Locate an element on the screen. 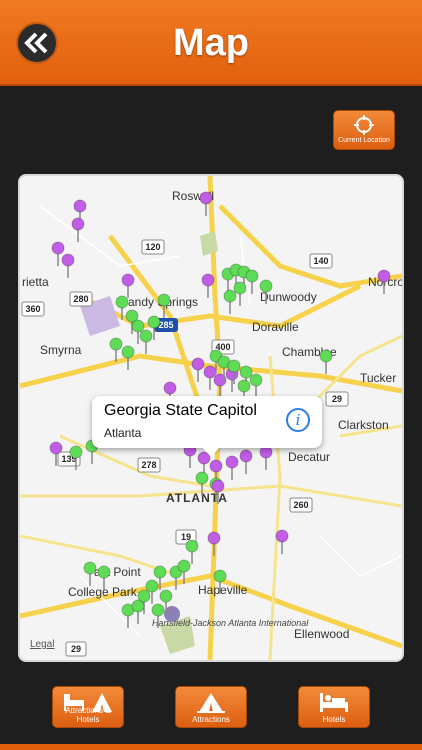  tab-attractions-hotels: Attractions & Hotels is located at coordinates (88, 707).